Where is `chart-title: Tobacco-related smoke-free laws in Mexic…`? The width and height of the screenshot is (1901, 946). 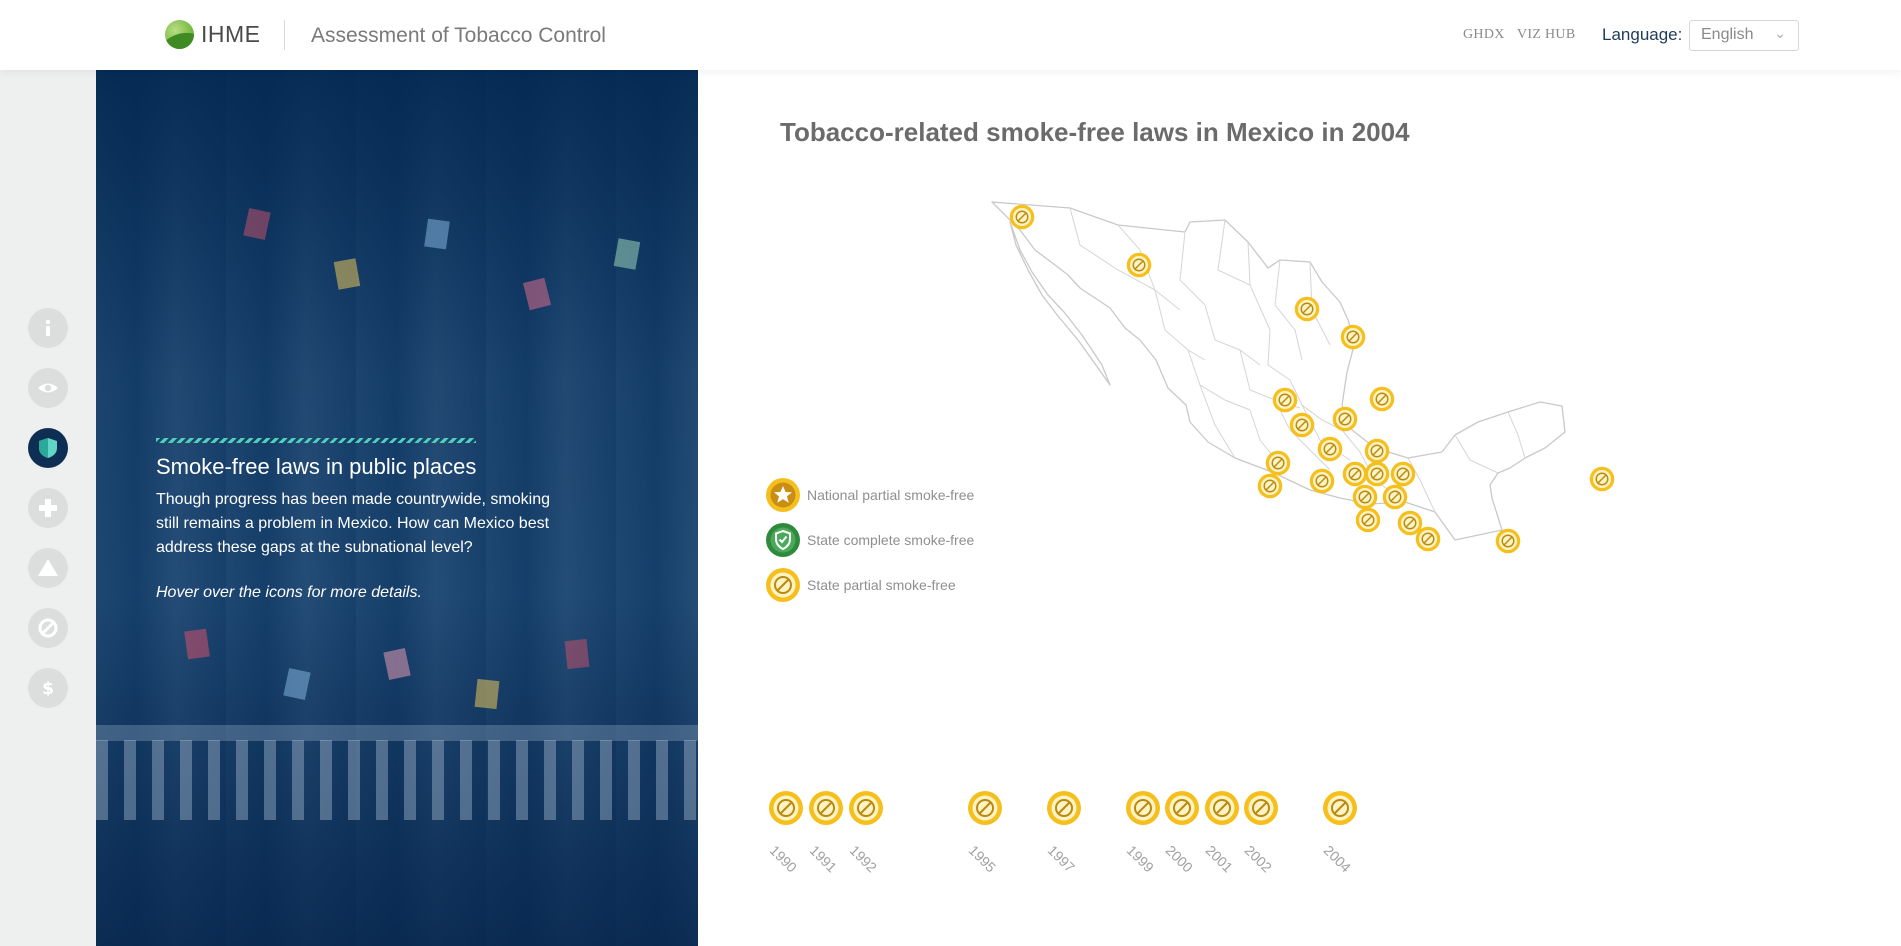
chart-title: Tobacco-related smoke-free laws in Mexic… is located at coordinates (1095, 132).